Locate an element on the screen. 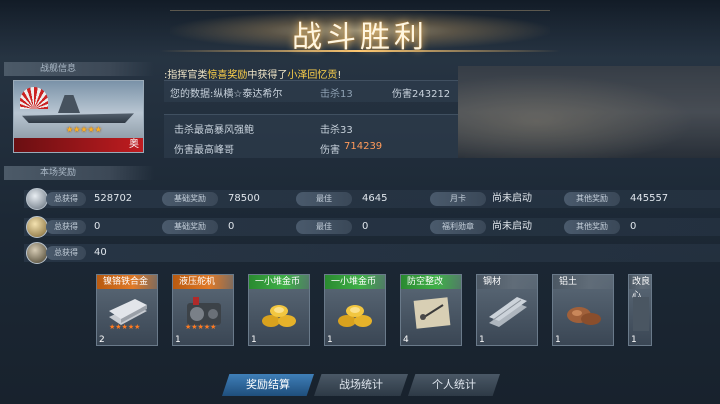 The height and width of the screenshot is (404, 720). your-data-label: 您的数据:纵横☆泰达希尔 is located at coordinates (226, 94).